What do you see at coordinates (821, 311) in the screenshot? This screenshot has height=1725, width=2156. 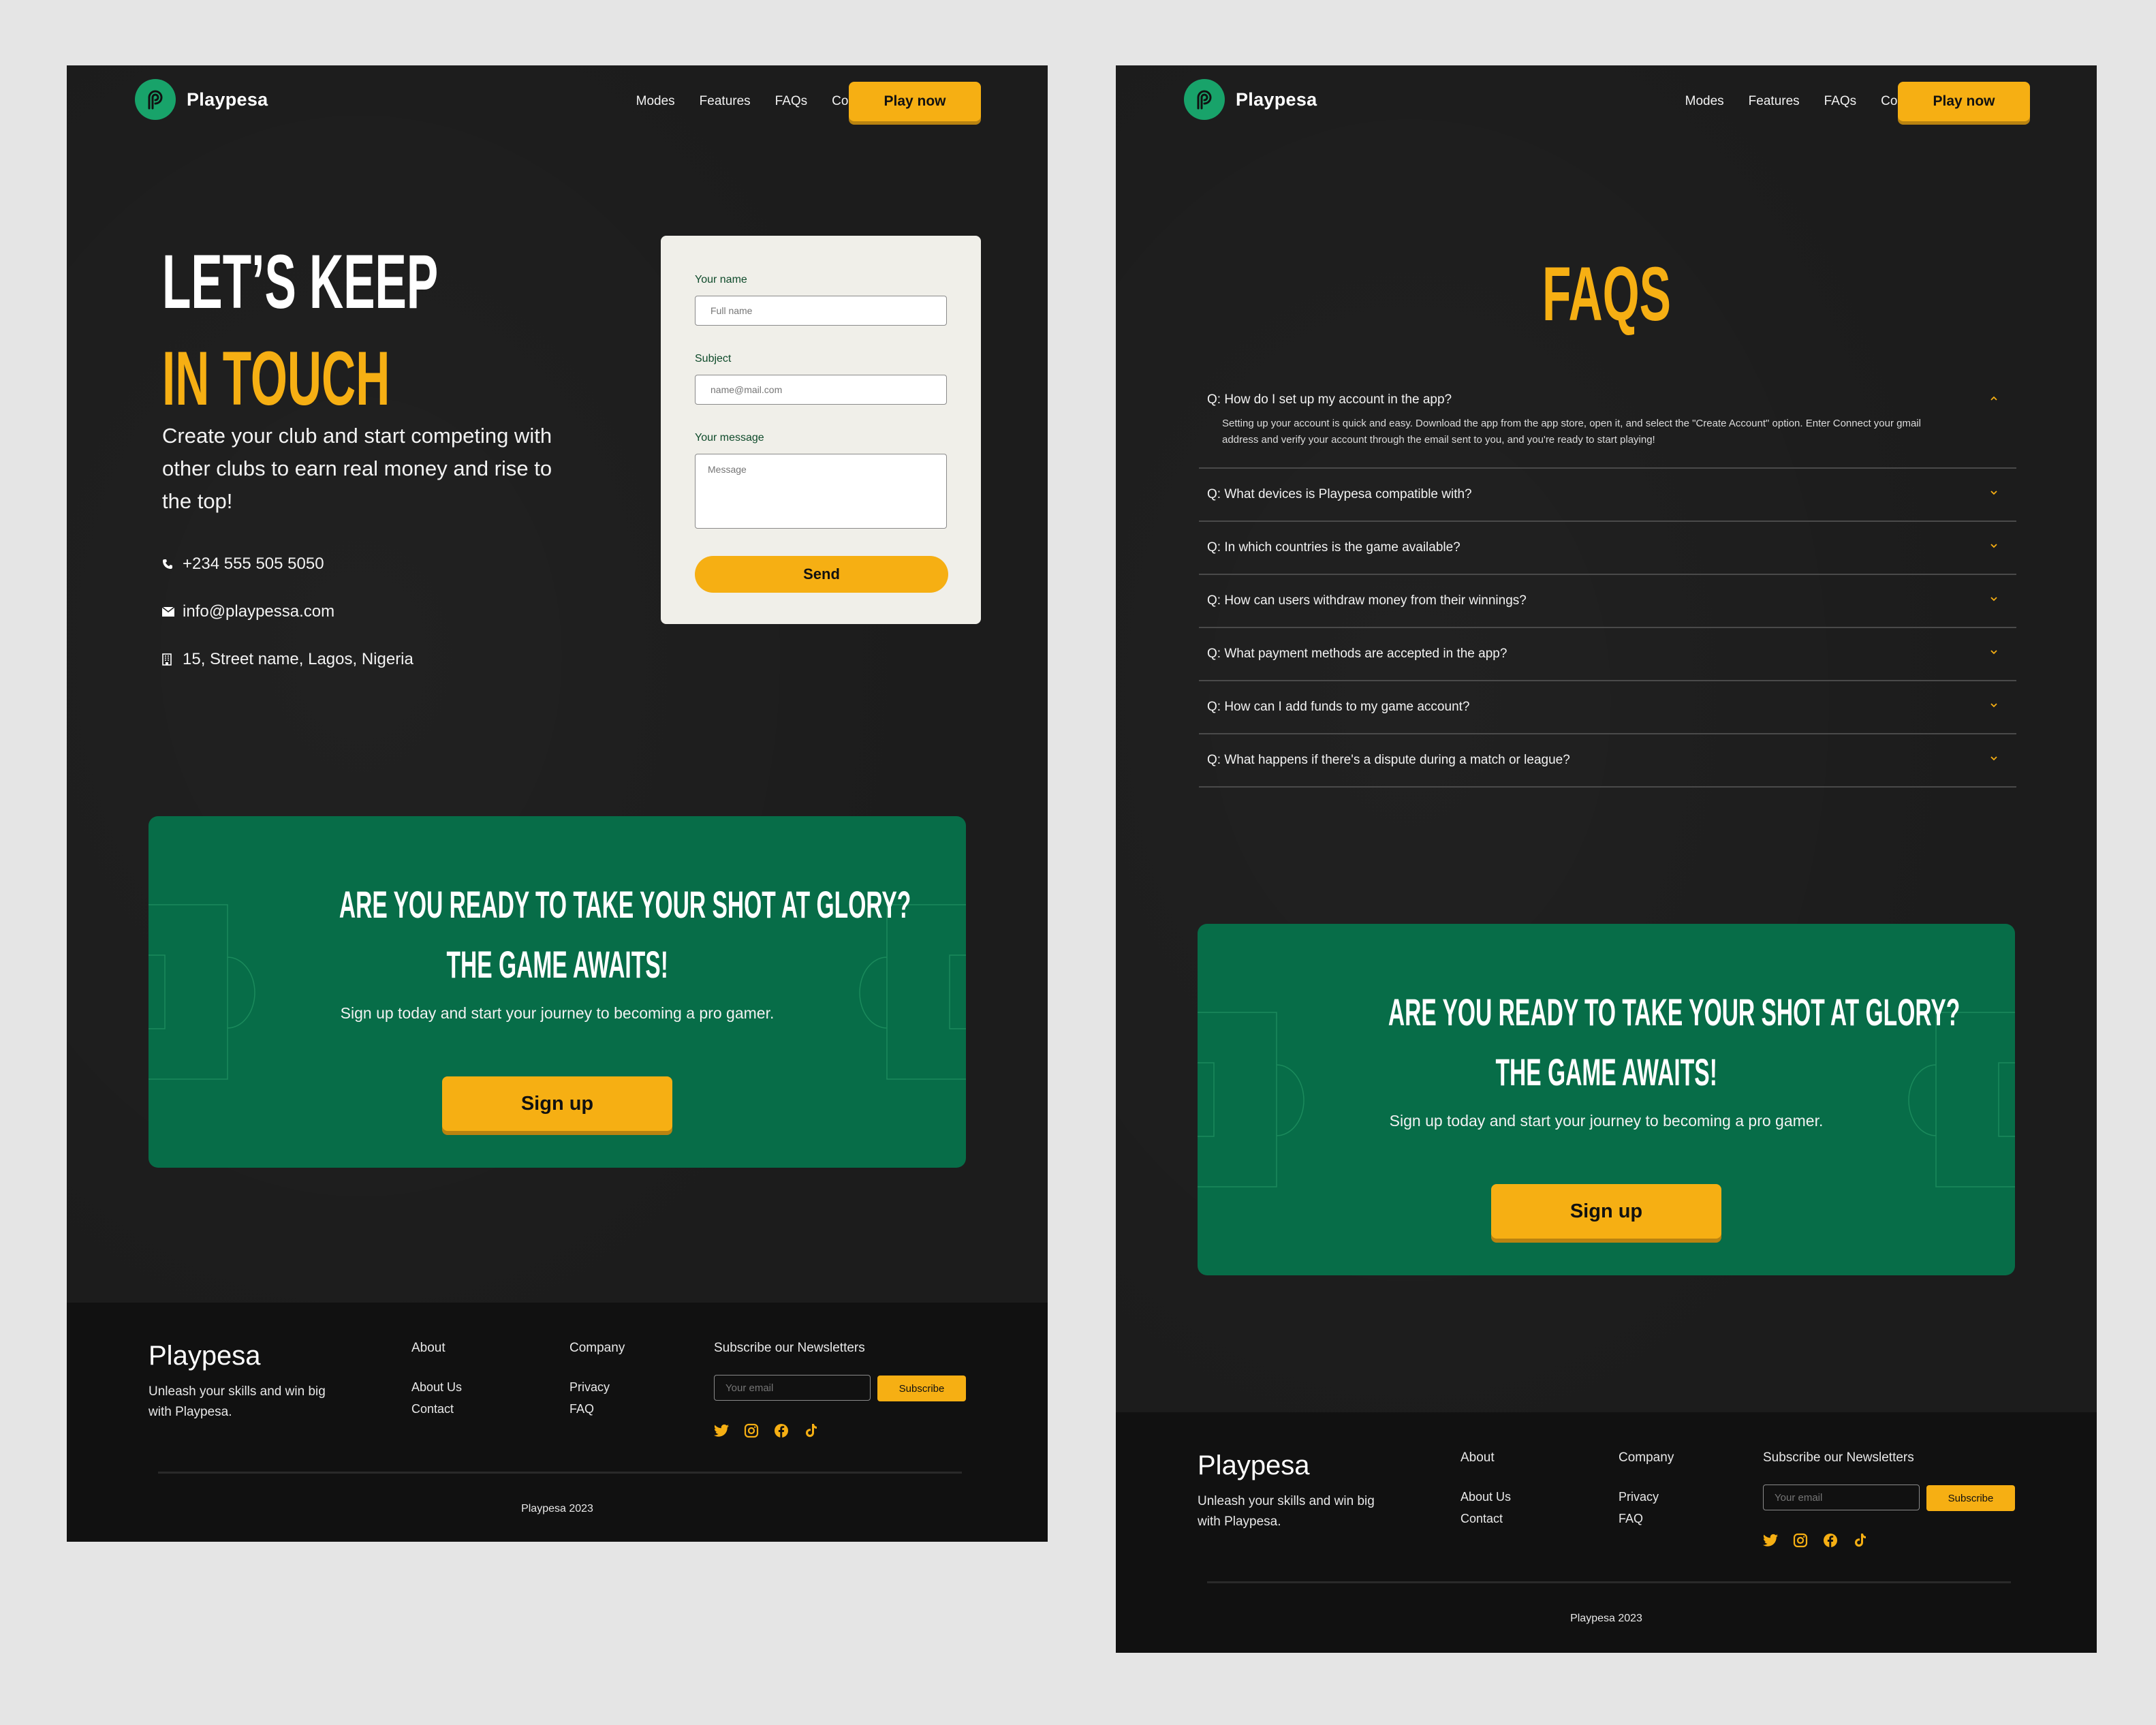 I see `name-input` at bounding box center [821, 311].